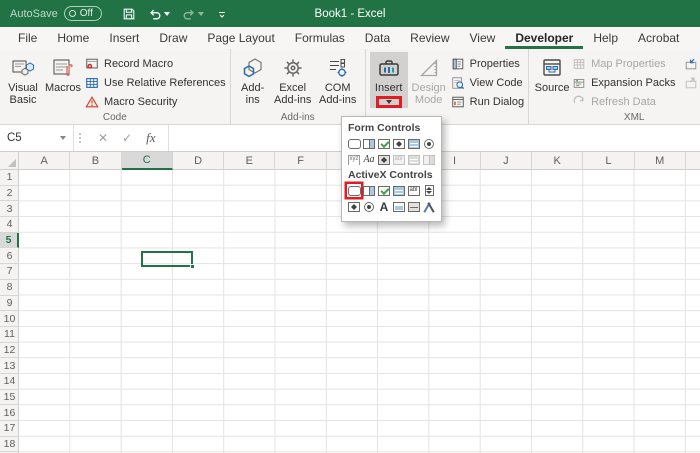 The image size is (700, 453). What do you see at coordinates (354, 159) in the screenshot?
I see `form-group-box-icon: xyz` at bounding box center [354, 159].